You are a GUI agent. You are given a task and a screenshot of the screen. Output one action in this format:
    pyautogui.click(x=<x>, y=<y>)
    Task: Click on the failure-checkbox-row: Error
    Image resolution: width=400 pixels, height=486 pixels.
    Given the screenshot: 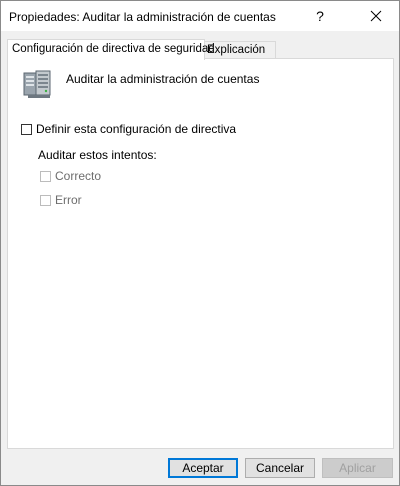 What is the action you would take?
    pyautogui.click(x=61, y=200)
    